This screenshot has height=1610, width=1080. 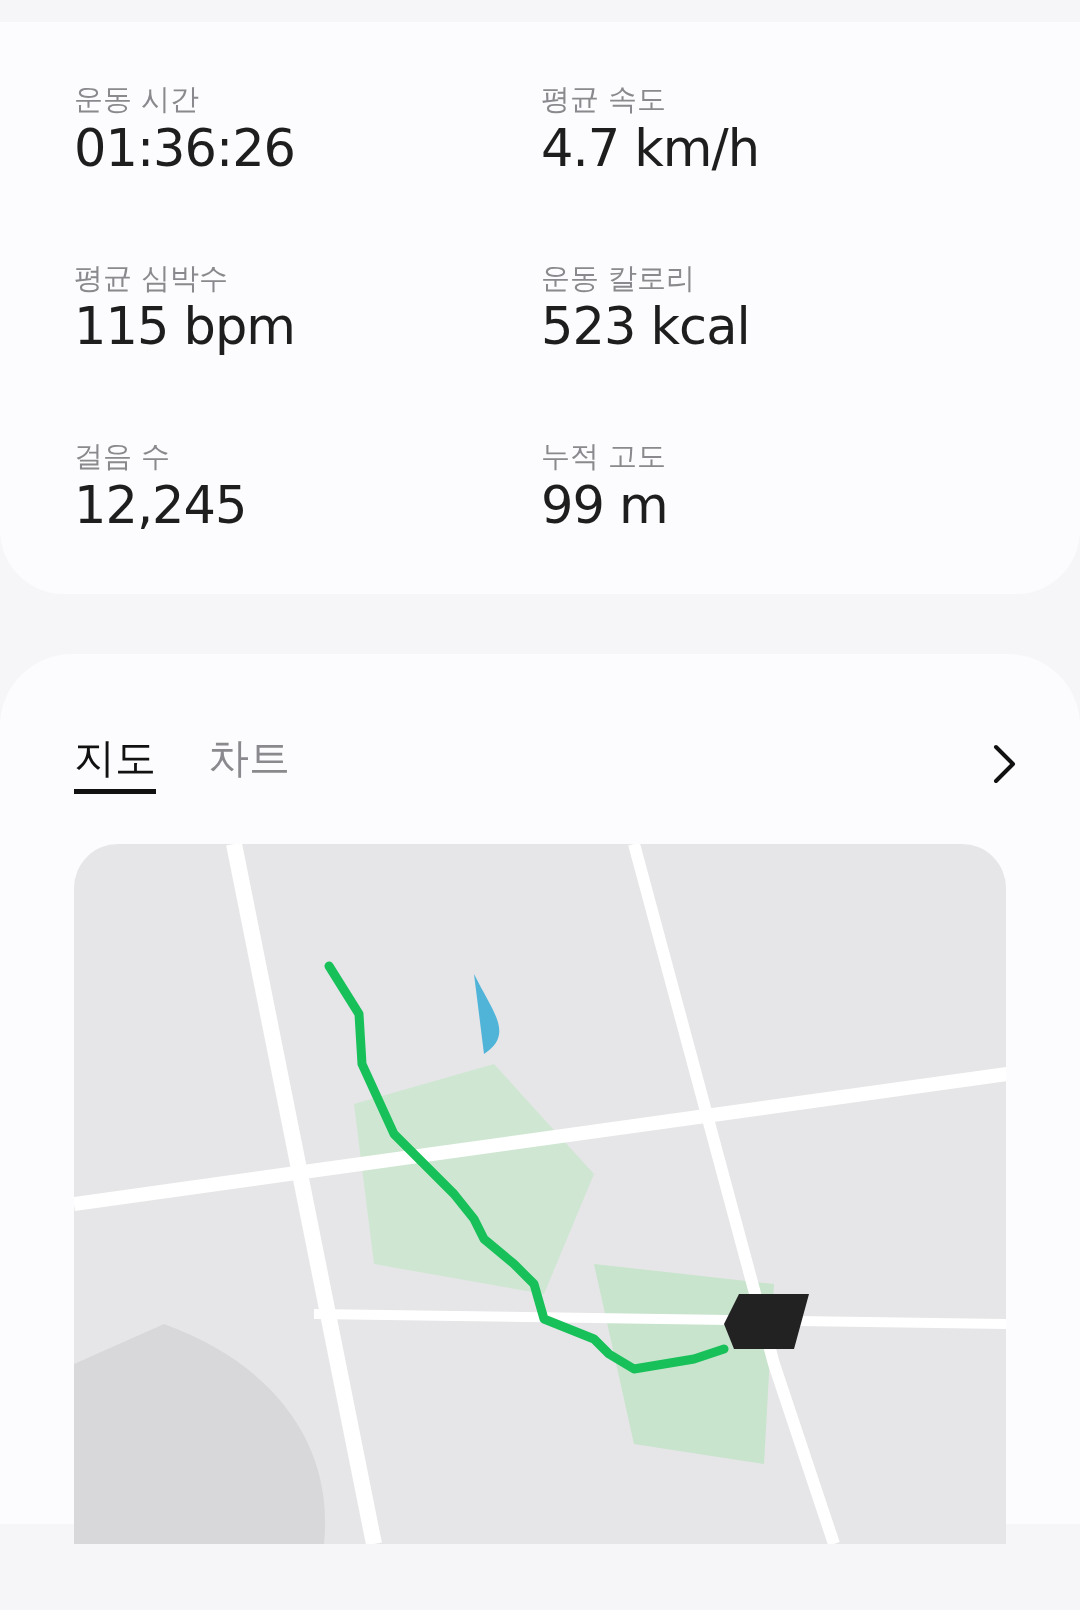 I want to click on stat-value: 115 bpm, so click(x=185, y=327).